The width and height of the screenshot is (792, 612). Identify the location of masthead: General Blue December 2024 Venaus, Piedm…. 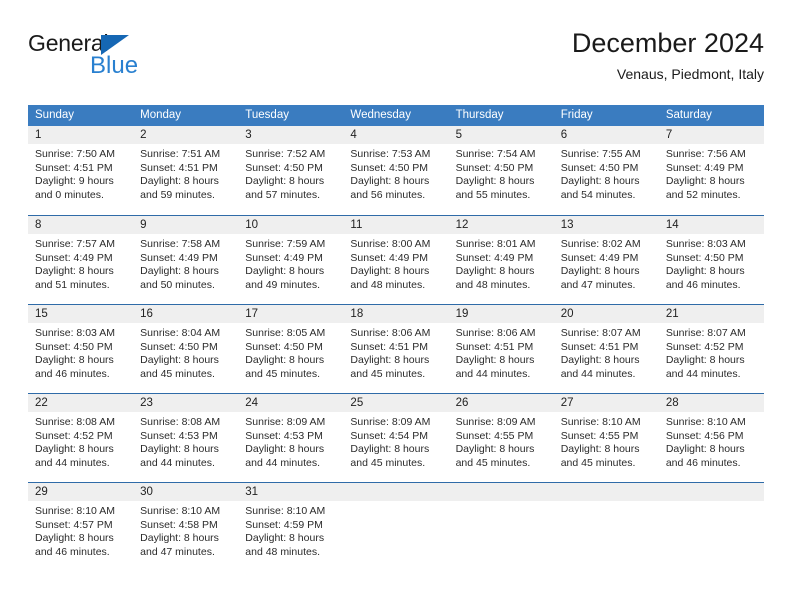
(396, 64).